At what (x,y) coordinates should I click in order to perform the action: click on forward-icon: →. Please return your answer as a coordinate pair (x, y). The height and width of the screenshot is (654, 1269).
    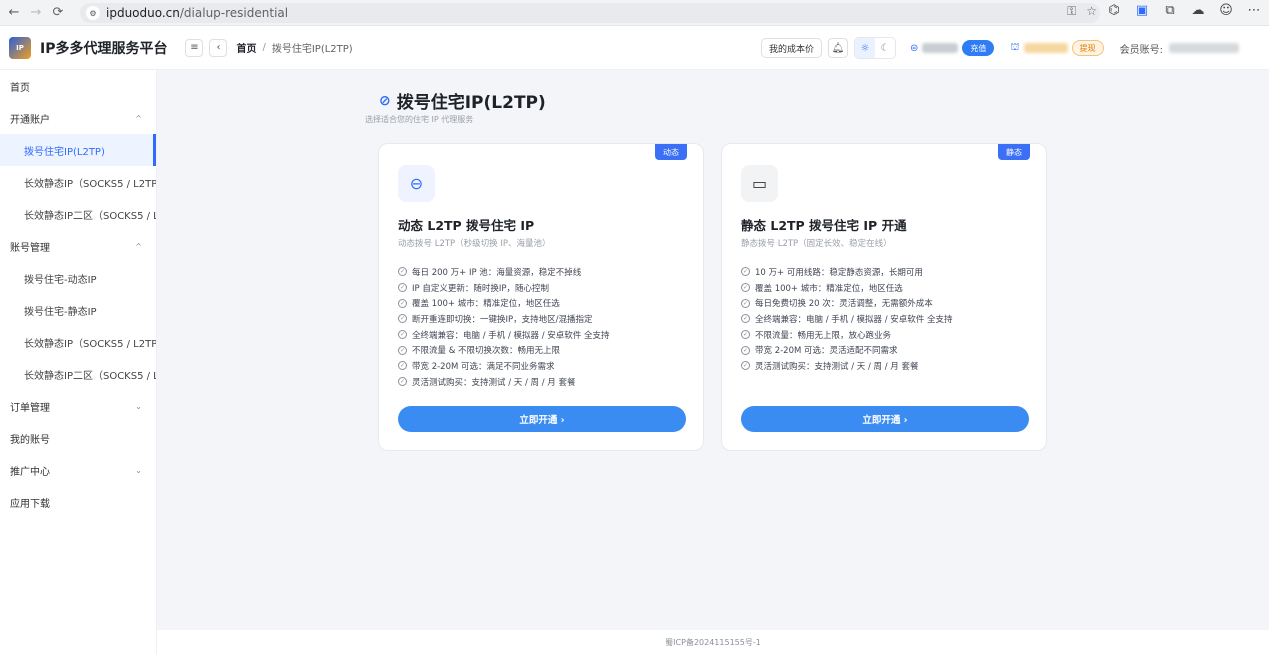
    Looking at the image, I should click on (36, 13).